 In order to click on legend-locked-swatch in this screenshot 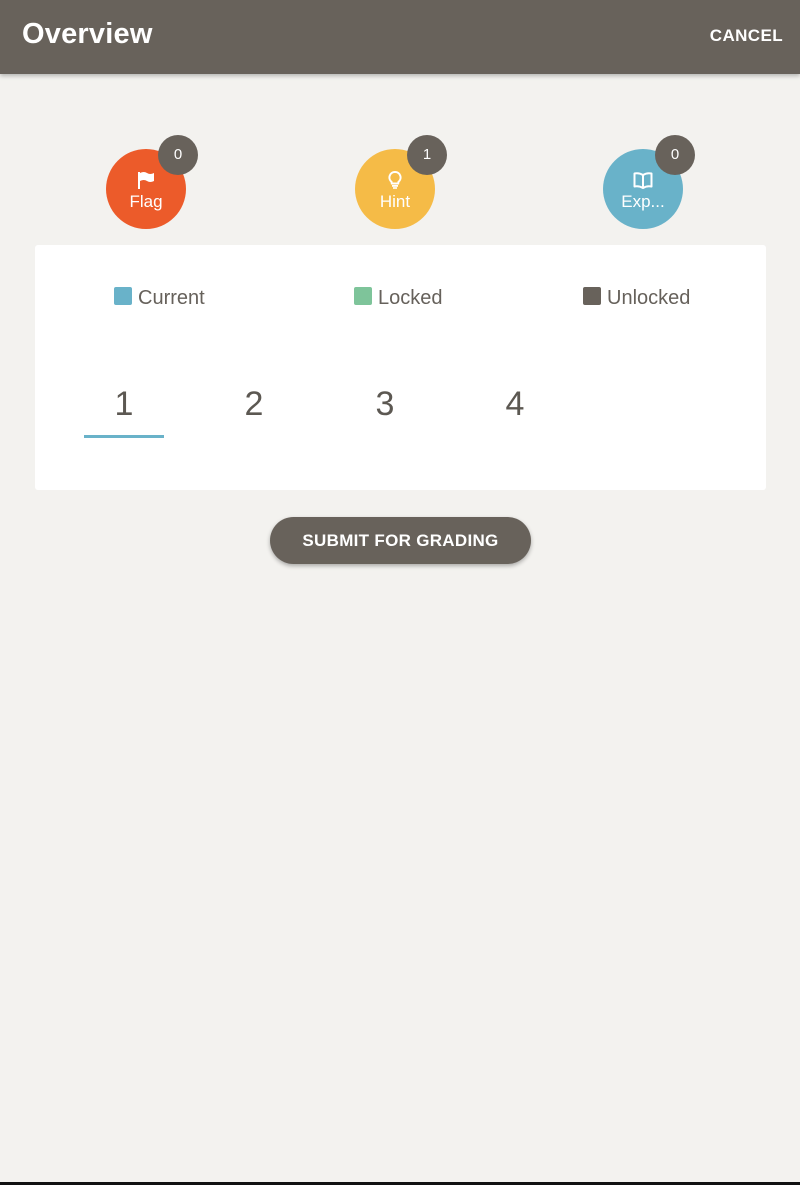, I will do `click(363, 296)`.